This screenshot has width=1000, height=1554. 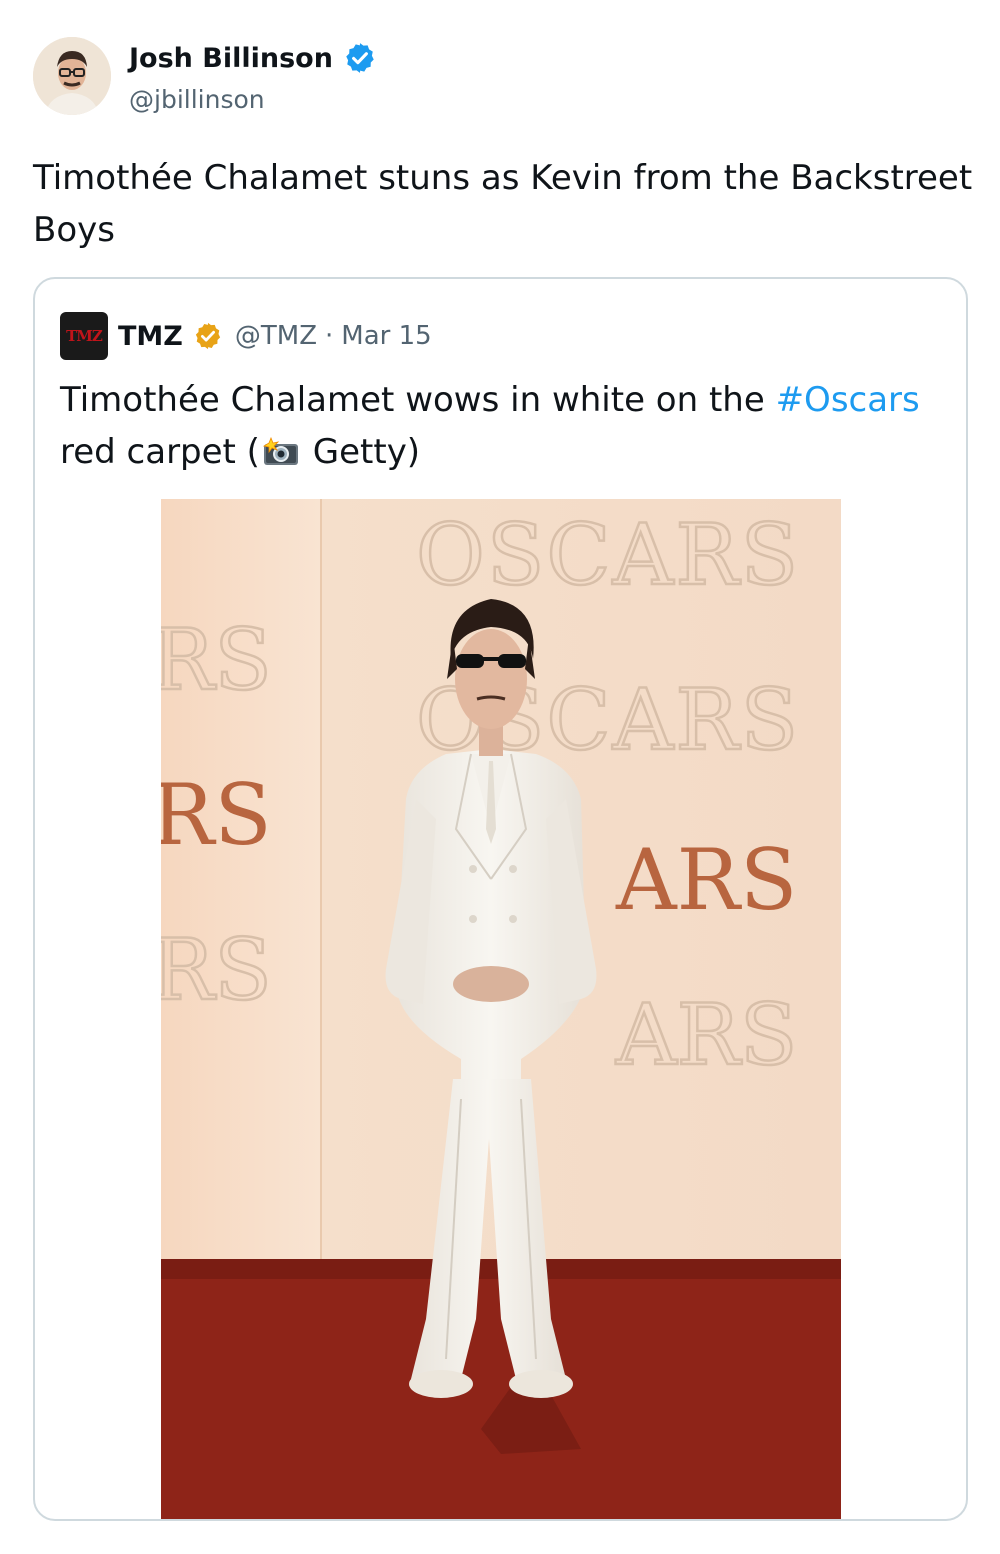 What do you see at coordinates (386, 336) in the screenshot?
I see `quoted-tweet-date: Mar 15` at bounding box center [386, 336].